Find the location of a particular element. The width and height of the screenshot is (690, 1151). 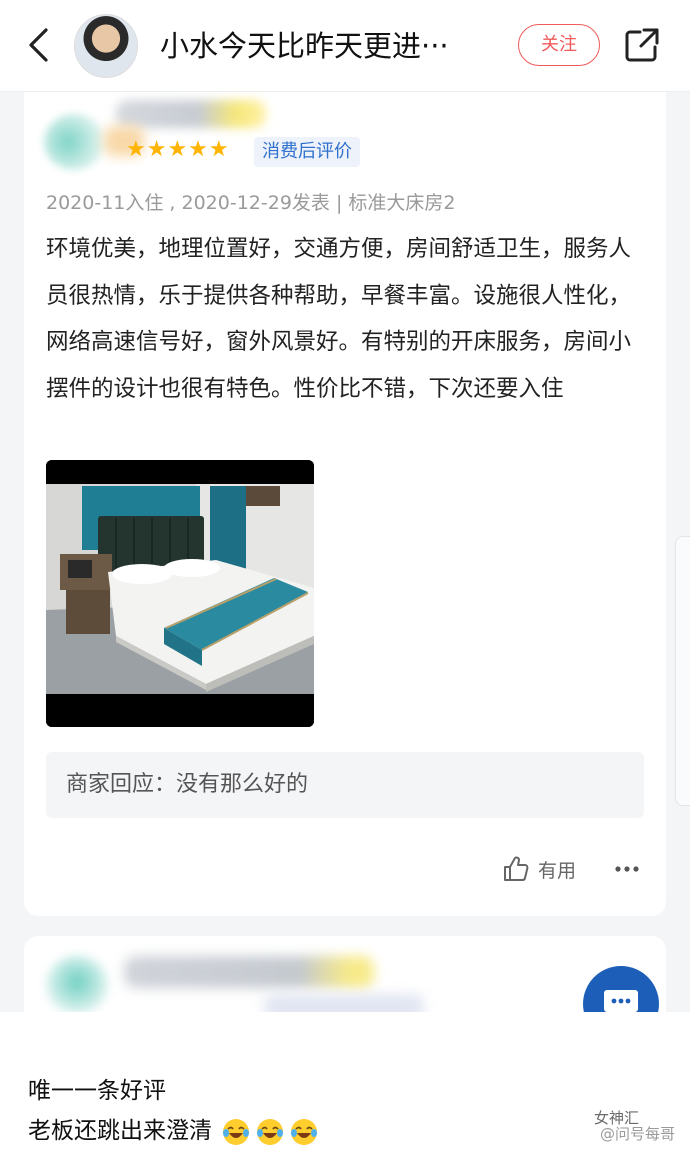

review-photo is located at coordinates (180, 593).